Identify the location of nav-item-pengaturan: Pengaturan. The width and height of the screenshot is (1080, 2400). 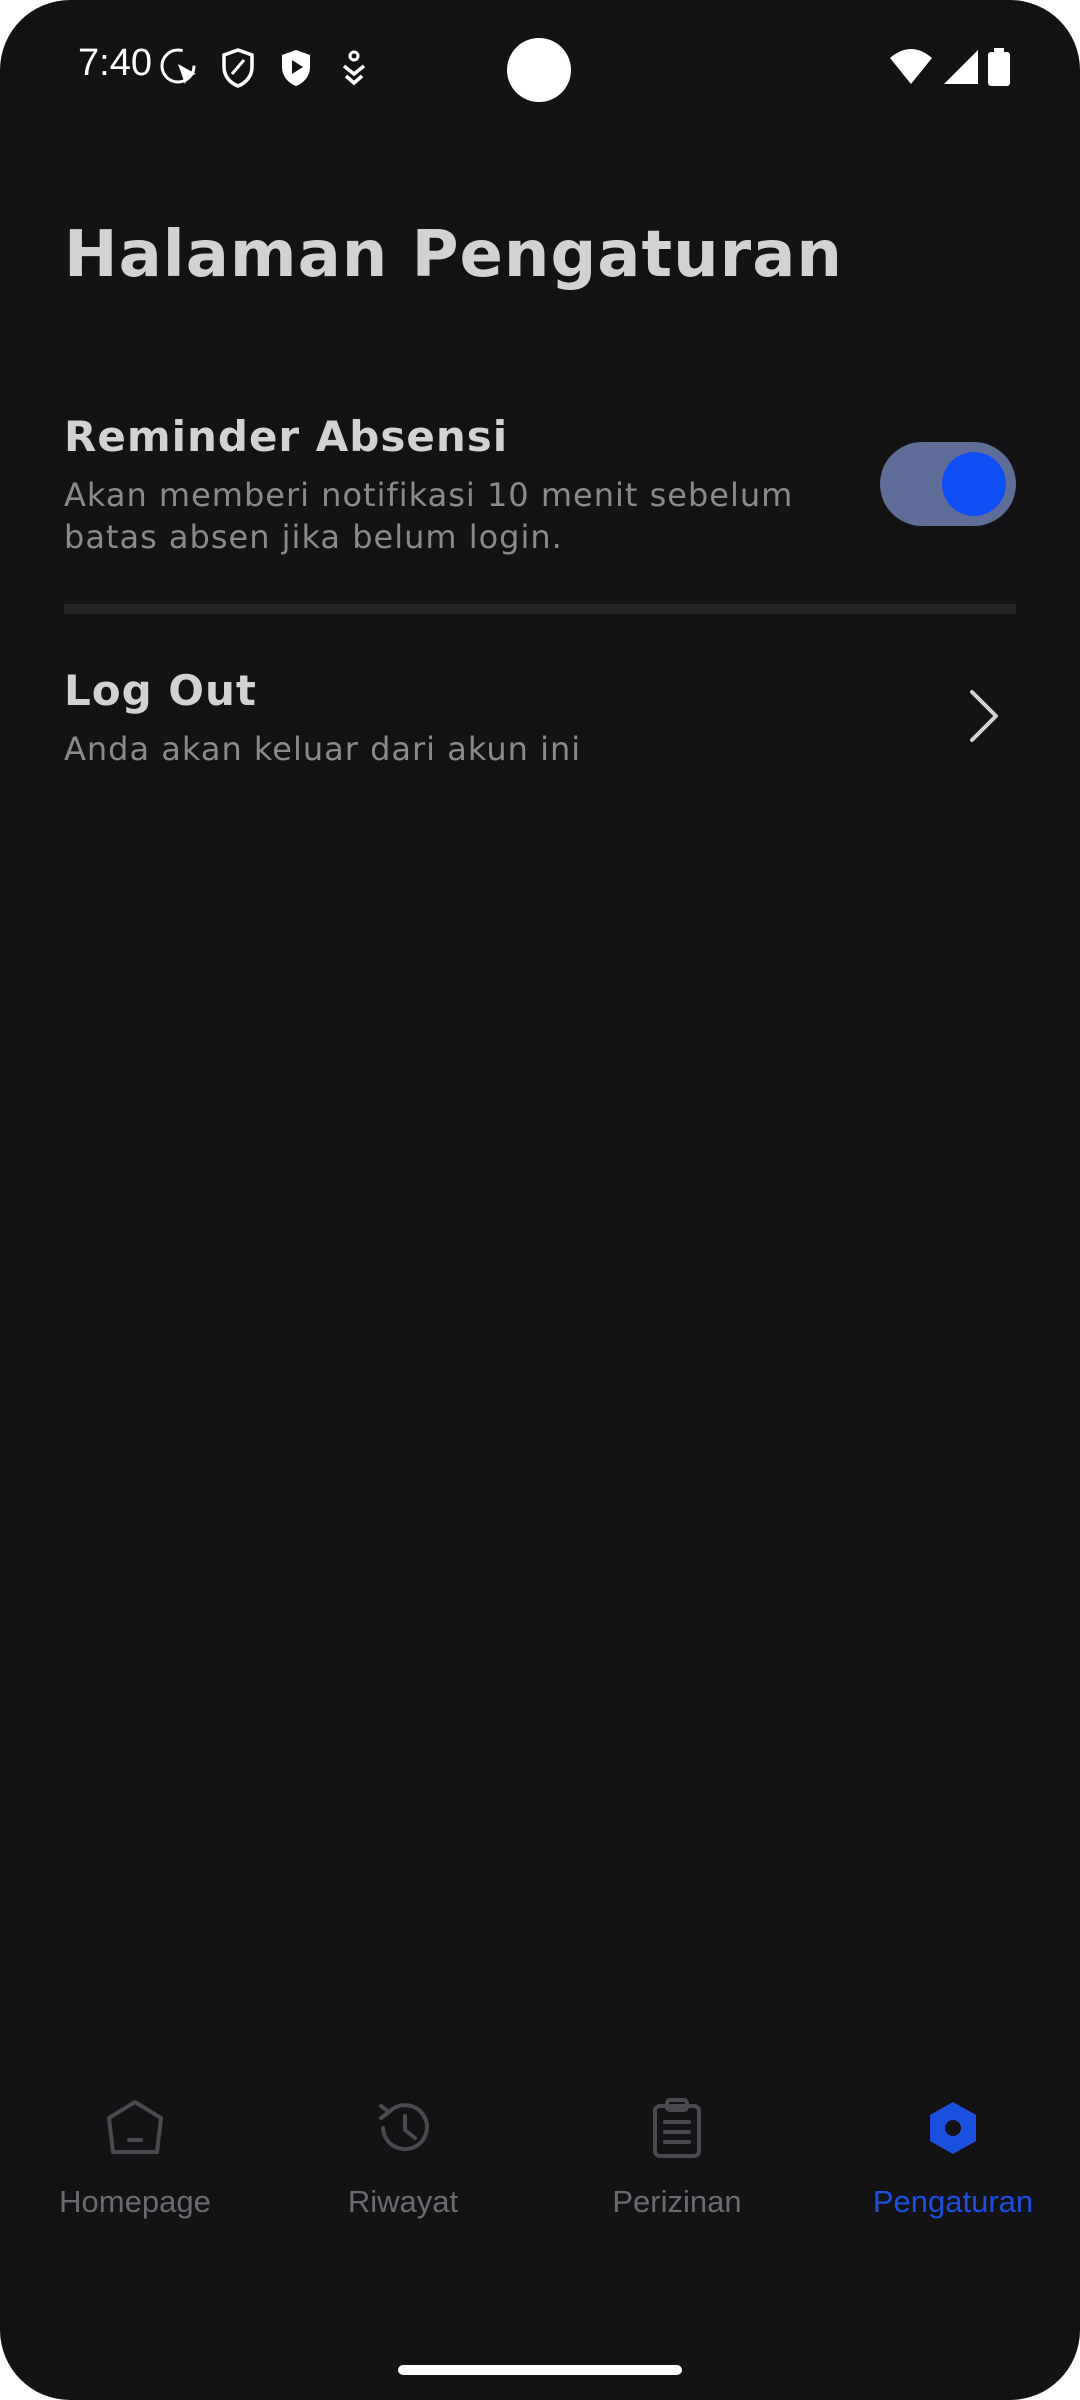
(949, 2170).